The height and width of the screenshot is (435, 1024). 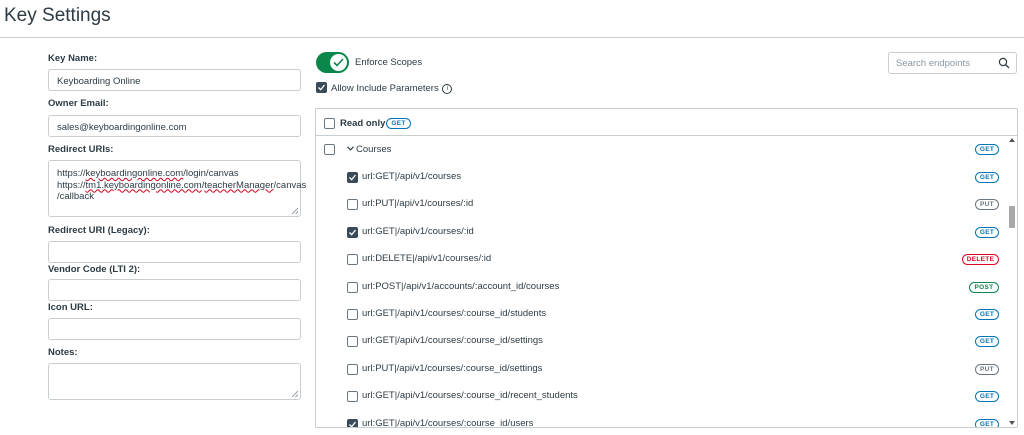 What do you see at coordinates (70, 307) in the screenshot?
I see `icon-url-label: Icon URL:` at bounding box center [70, 307].